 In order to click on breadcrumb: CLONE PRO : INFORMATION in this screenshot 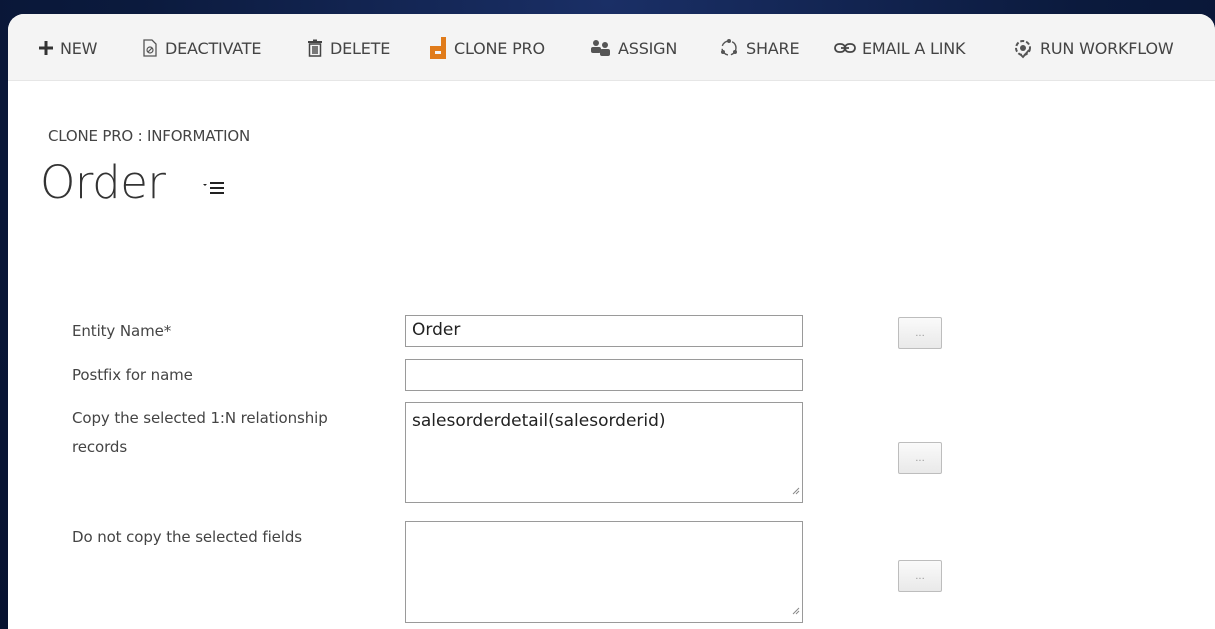, I will do `click(149, 136)`.